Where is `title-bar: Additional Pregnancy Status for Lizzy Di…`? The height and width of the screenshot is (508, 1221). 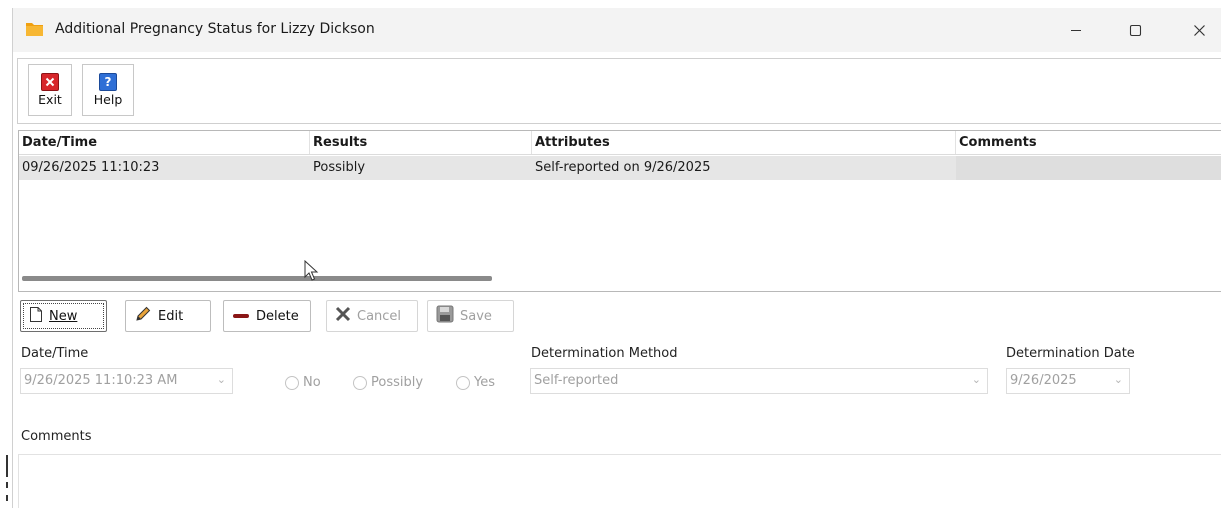 title-bar: Additional Pregnancy Status for Lizzy Di… is located at coordinates (617, 30).